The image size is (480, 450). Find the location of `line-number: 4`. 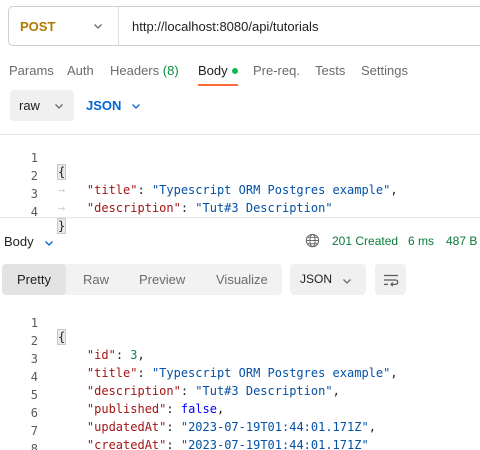

line-number: 4 is located at coordinates (34, 212).